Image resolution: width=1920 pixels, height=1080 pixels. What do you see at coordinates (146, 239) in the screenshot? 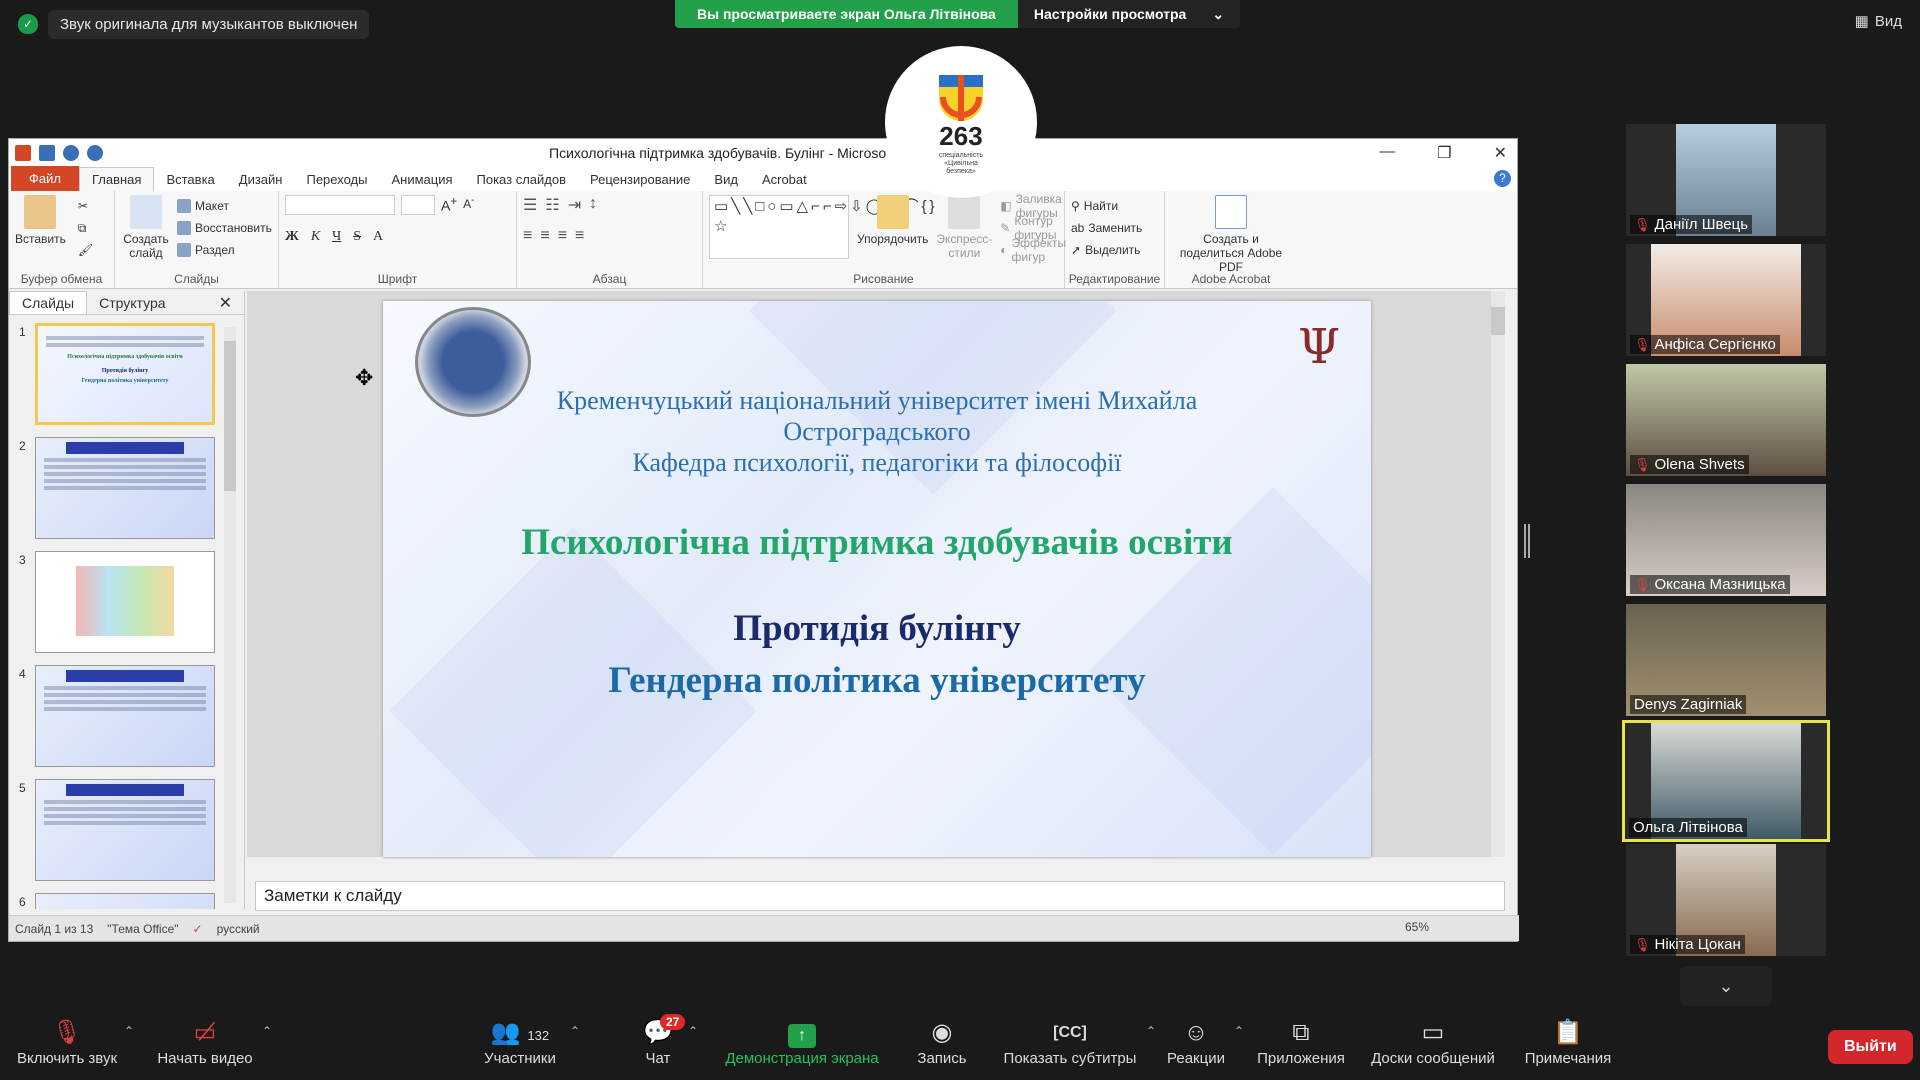
I see `new-slide-button: Создать слайд` at bounding box center [146, 239].